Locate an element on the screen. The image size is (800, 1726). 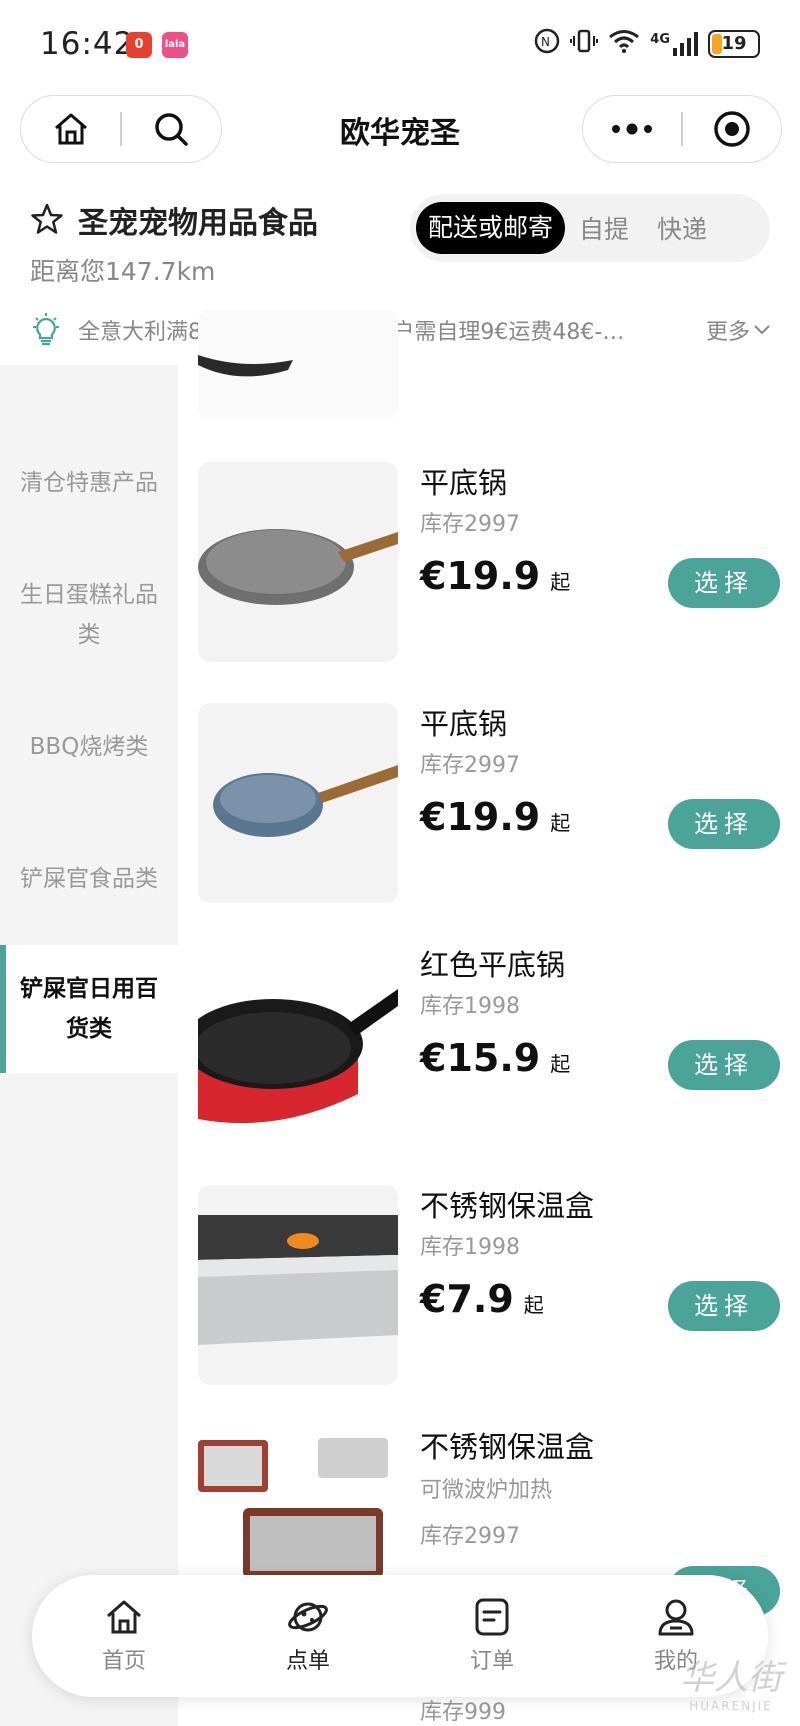
close-miniapp-button is located at coordinates (732, 129).